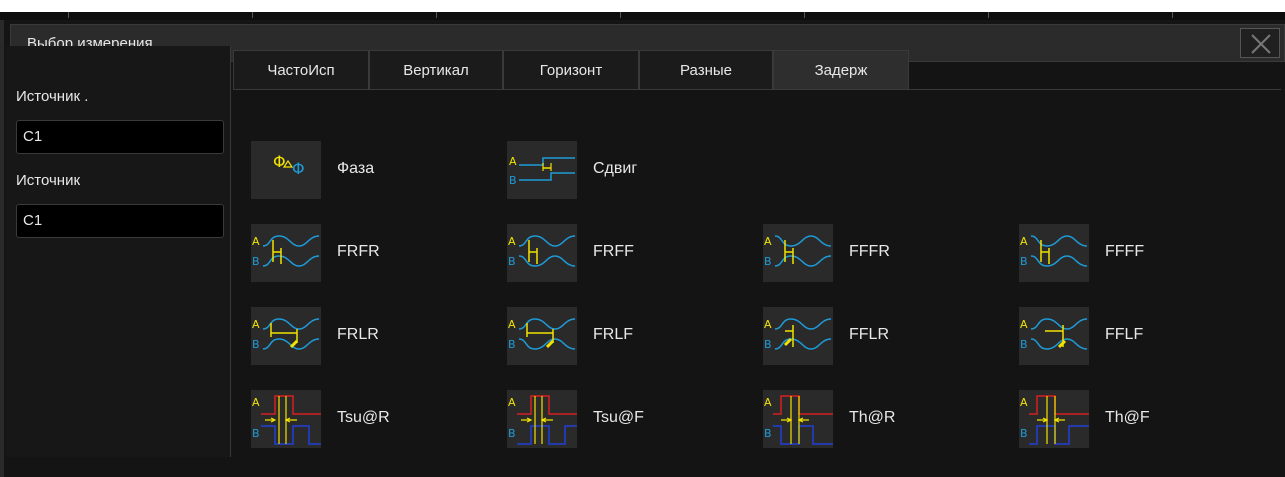  Describe the element at coordinates (869, 334) in the screenshot. I see `measure-label: FFLR` at that location.